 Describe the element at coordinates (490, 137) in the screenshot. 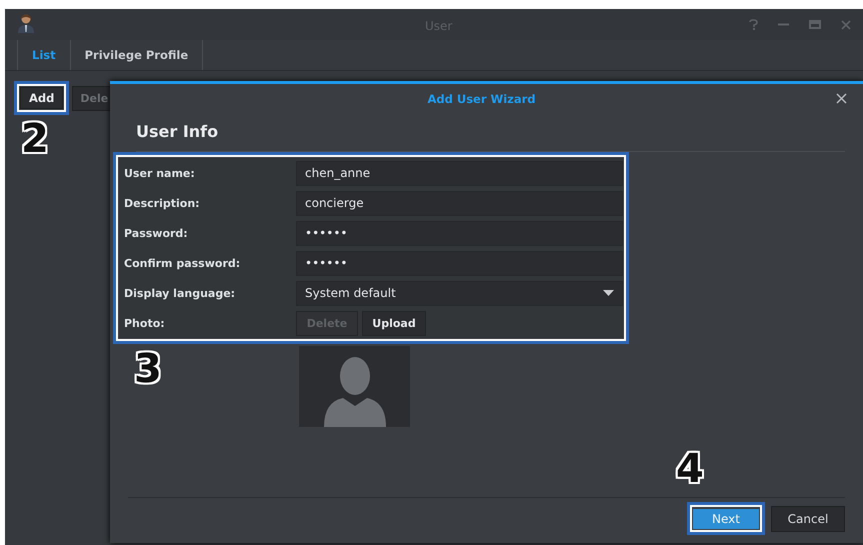

I see `section-heading: User Info` at that location.